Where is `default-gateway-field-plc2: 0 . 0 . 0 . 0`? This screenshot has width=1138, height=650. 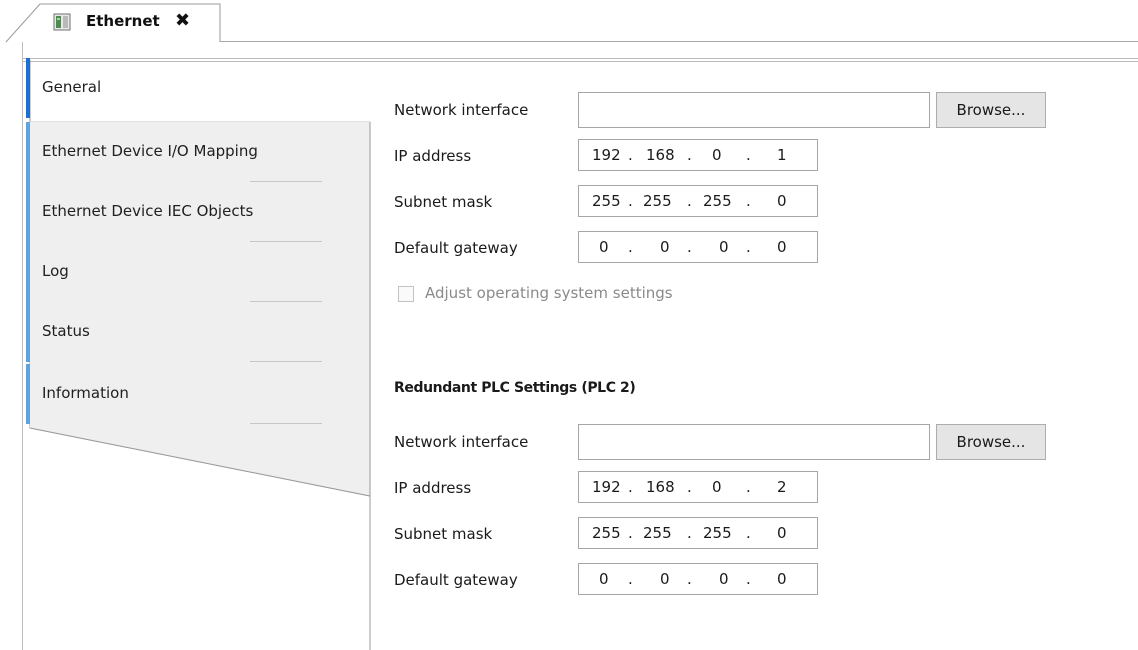 default-gateway-field-plc2: 0 . 0 . 0 . 0 is located at coordinates (698, 579).